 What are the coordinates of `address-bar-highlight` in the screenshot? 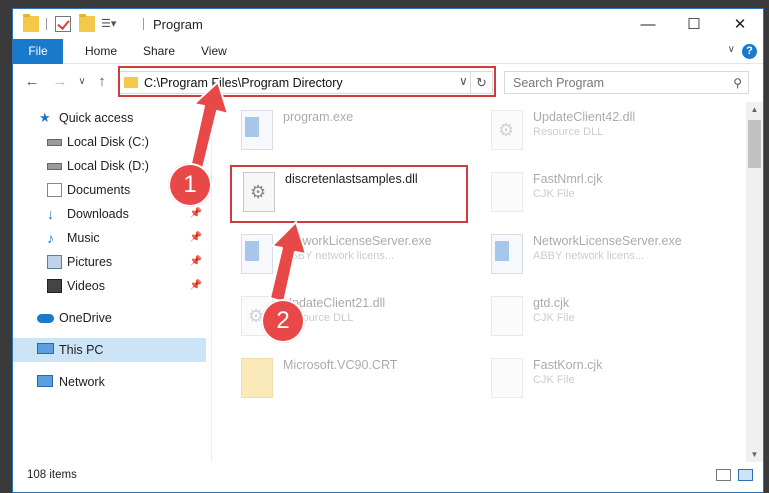 It's located at (307, 81).